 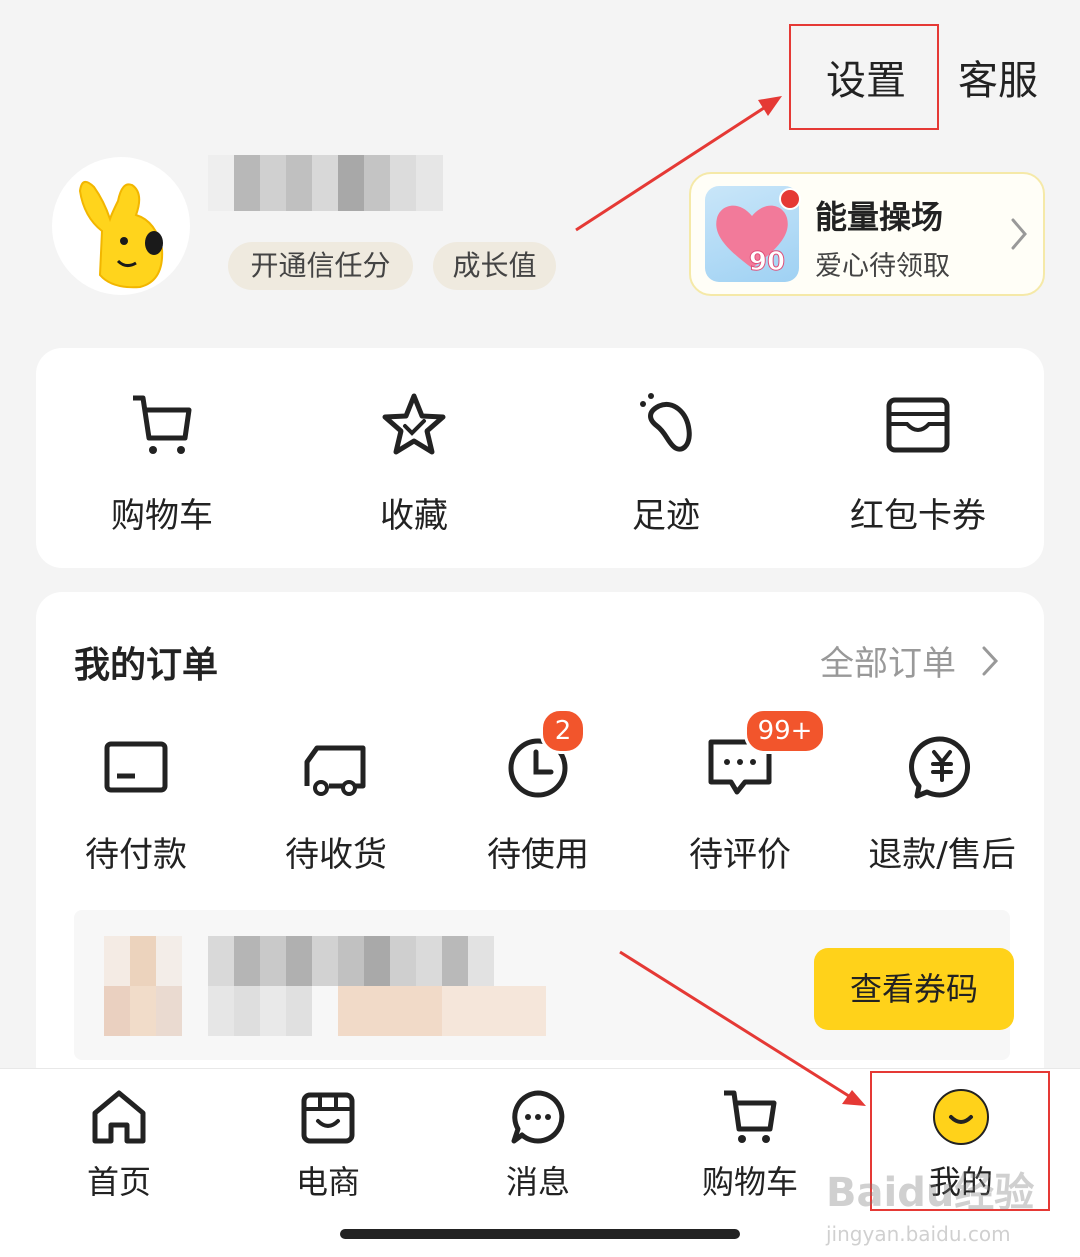 What do you see at coordinates (121, 234) in the screenshot?
I see `mascot-icon` at bounding box center [121, 234].